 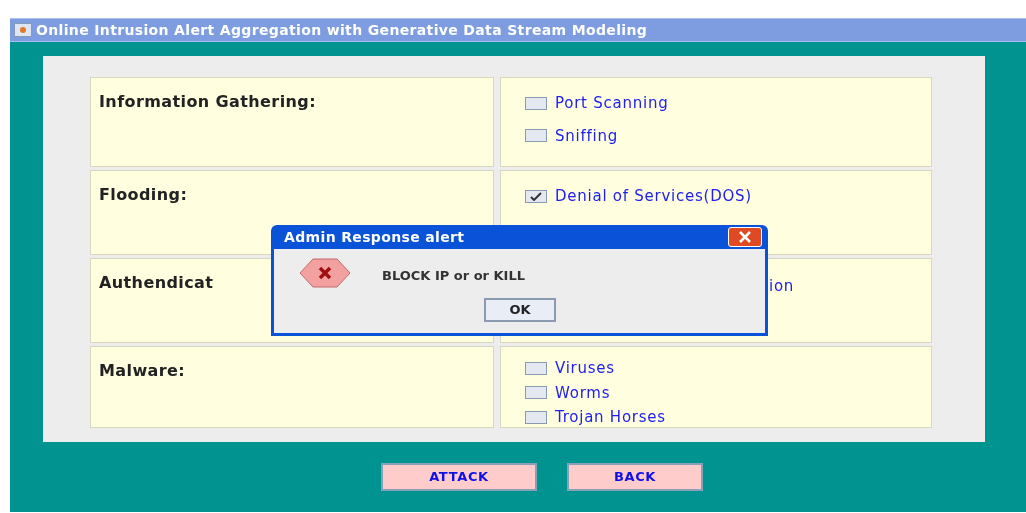 What do you see at coordinates (143, 194) in the screenshot?
I see `category-label: Flooding:` at bounding box center [143, 194].